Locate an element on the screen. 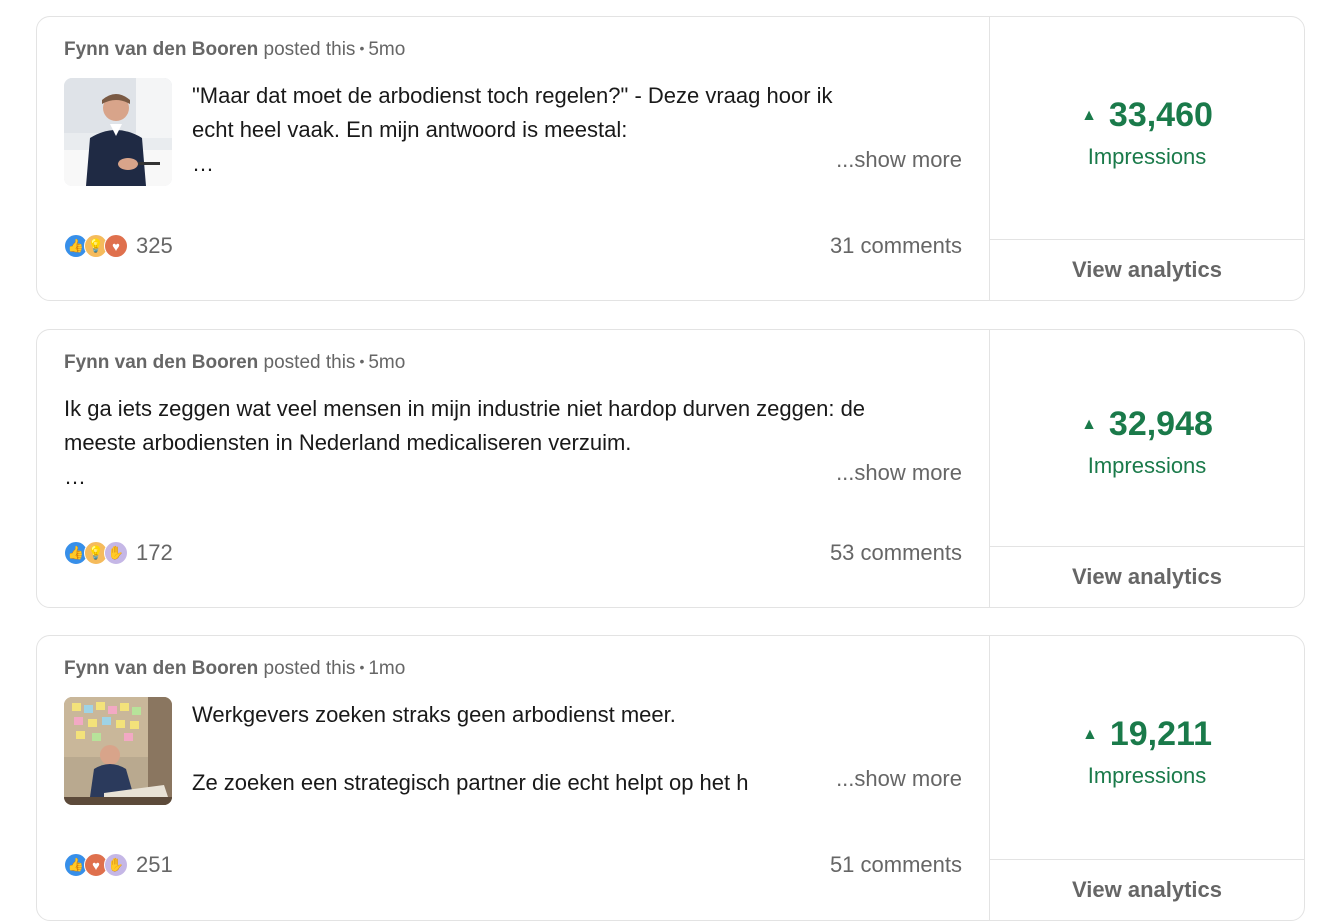  reactions-summary: 👍 💡 ✋ 172 is located at coordinates (118, 553).